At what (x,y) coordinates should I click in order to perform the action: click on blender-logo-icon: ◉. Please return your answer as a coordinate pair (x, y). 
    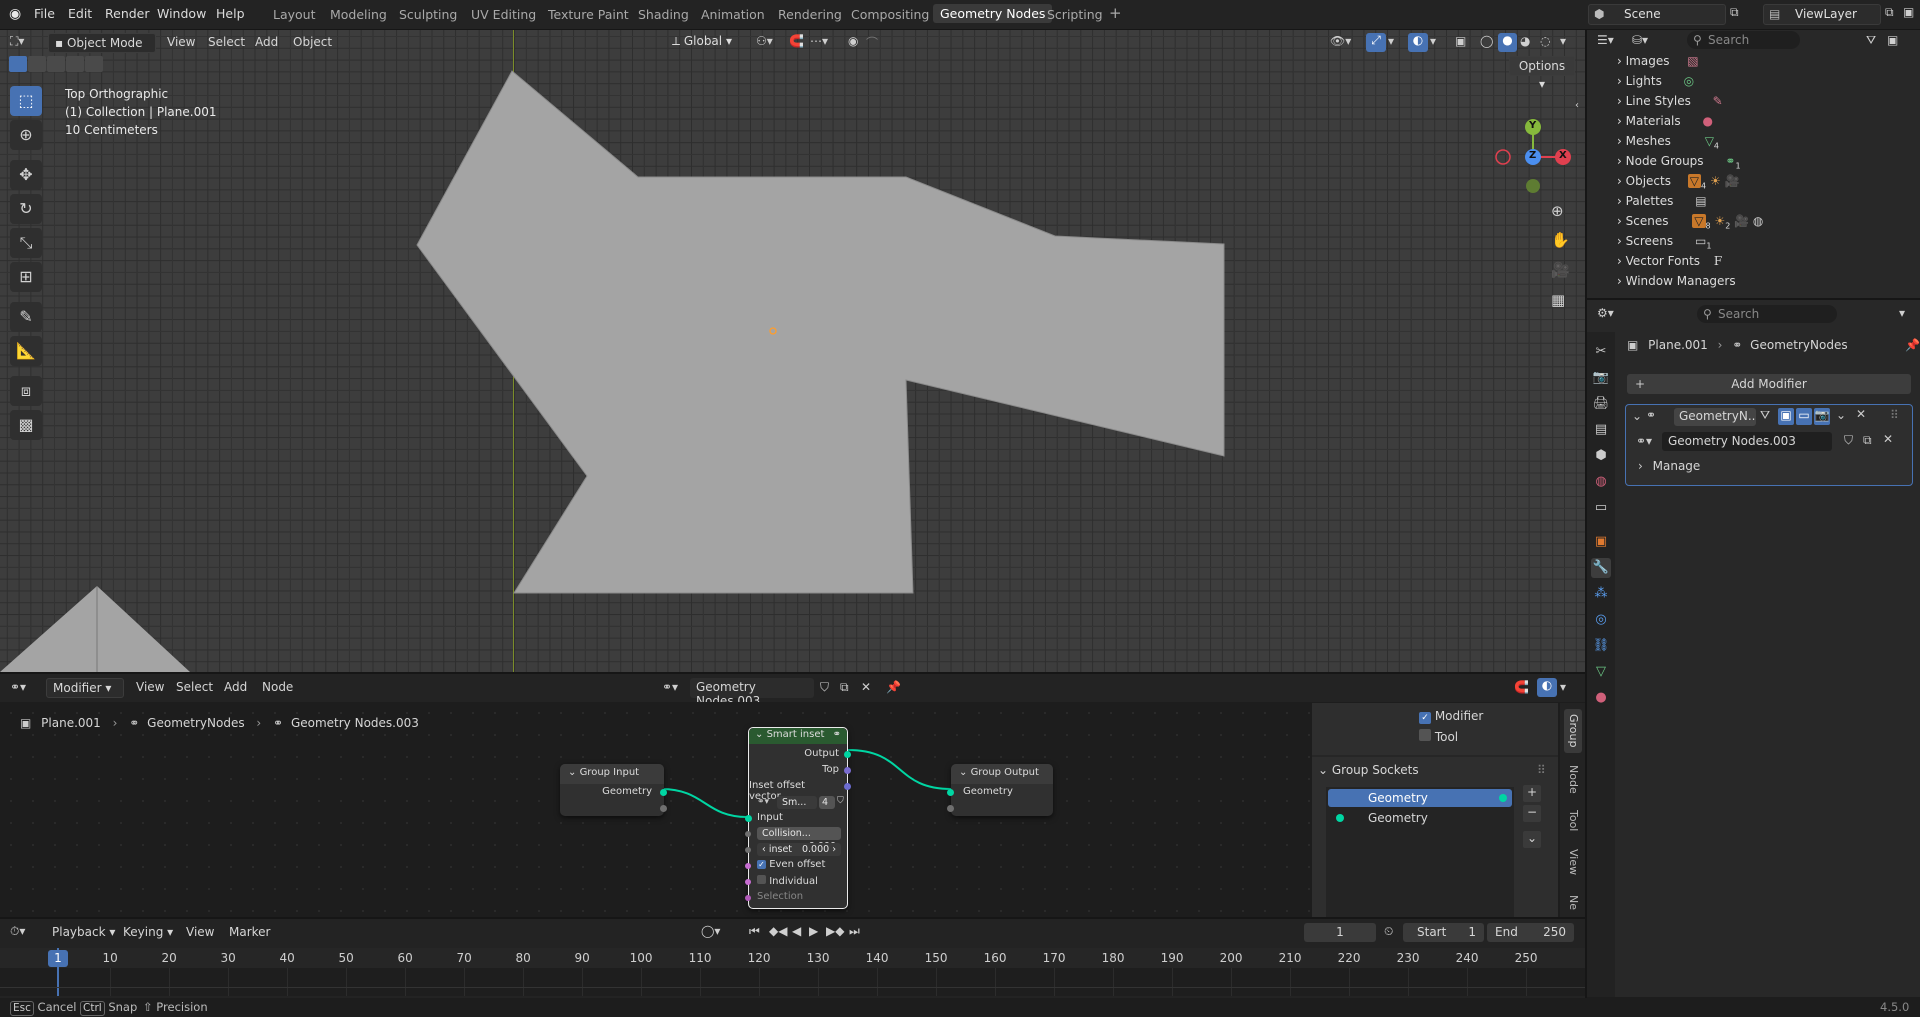
    Looking at the image, I should click on (15, 14).